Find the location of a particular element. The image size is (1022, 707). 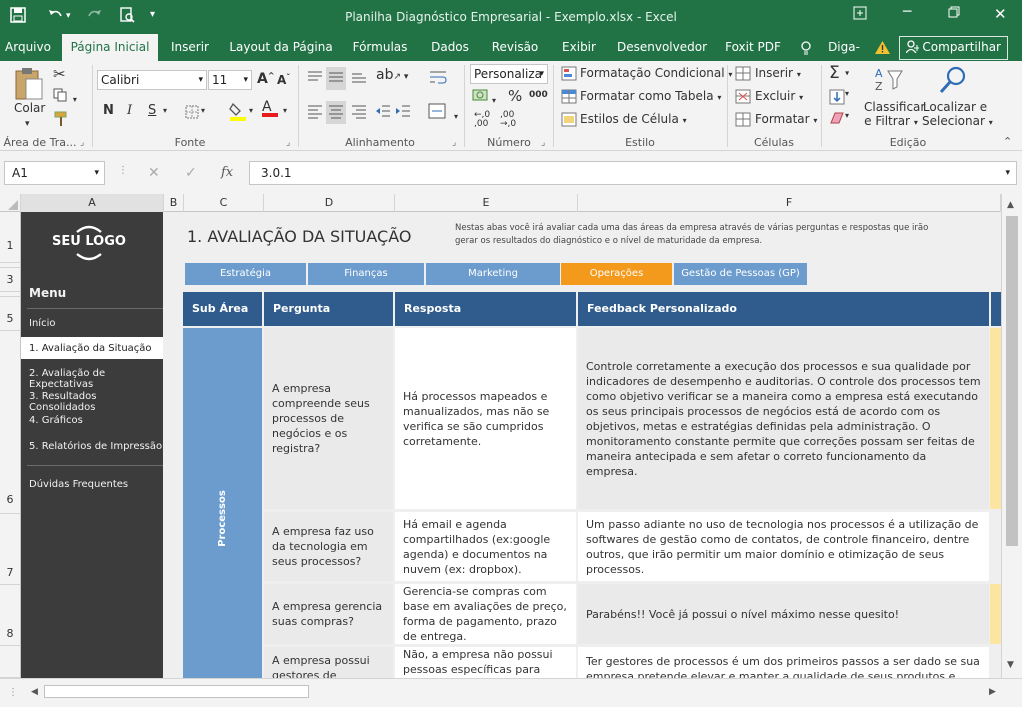

format-cells-icon is located at coordinates (743, 121).